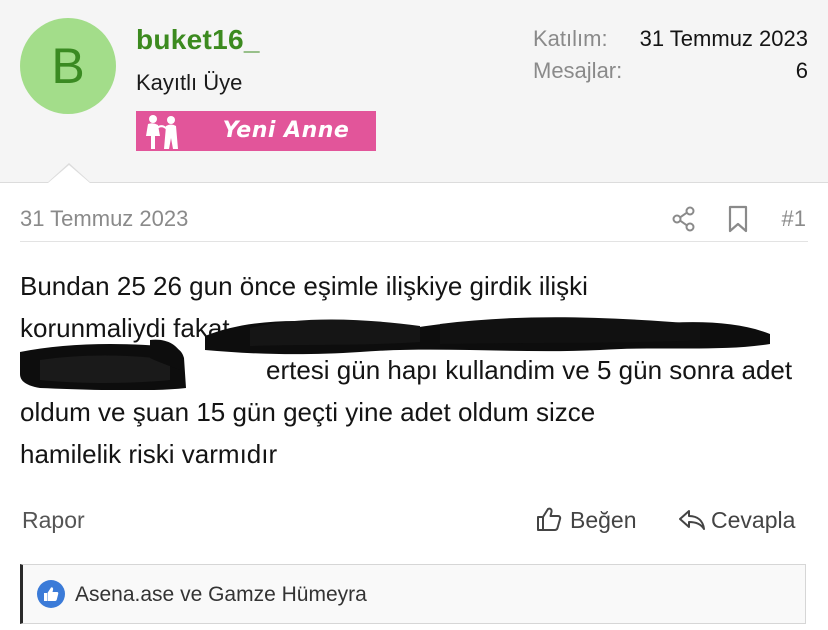  I want to click on reply-icon, so click(692, 520).